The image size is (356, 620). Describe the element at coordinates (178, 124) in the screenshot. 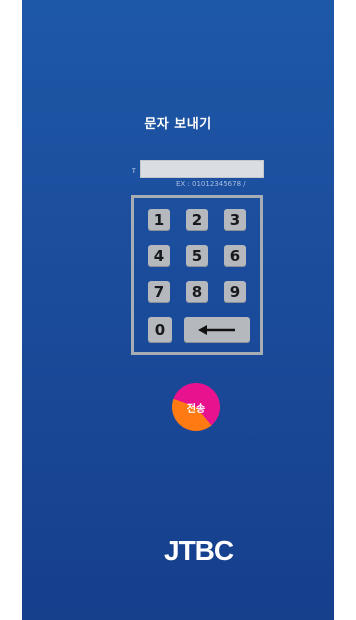

I see `page-title: 문자 보내기` at that location.